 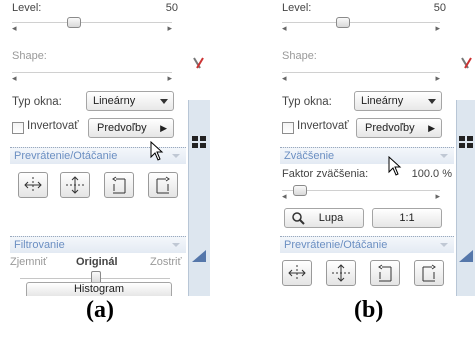 What do you see at coordinates (98, 244) in the screenshot?
I see `section-filtrovanie: Filtrovanie` at bounding box center [98, 244].